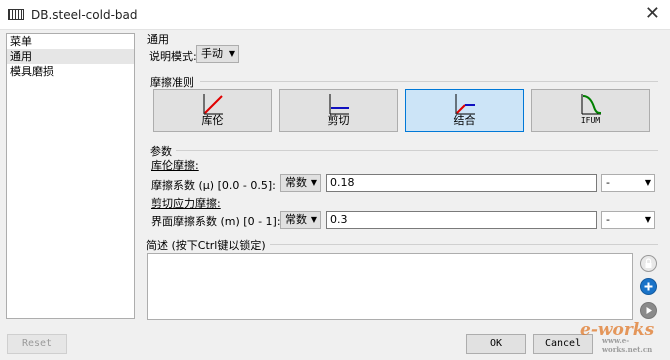 This screenshot has width=670, height=360. Describe the element at coordinates (652, 14) in the screenshot. I see `close-icon: ✕` at that location.